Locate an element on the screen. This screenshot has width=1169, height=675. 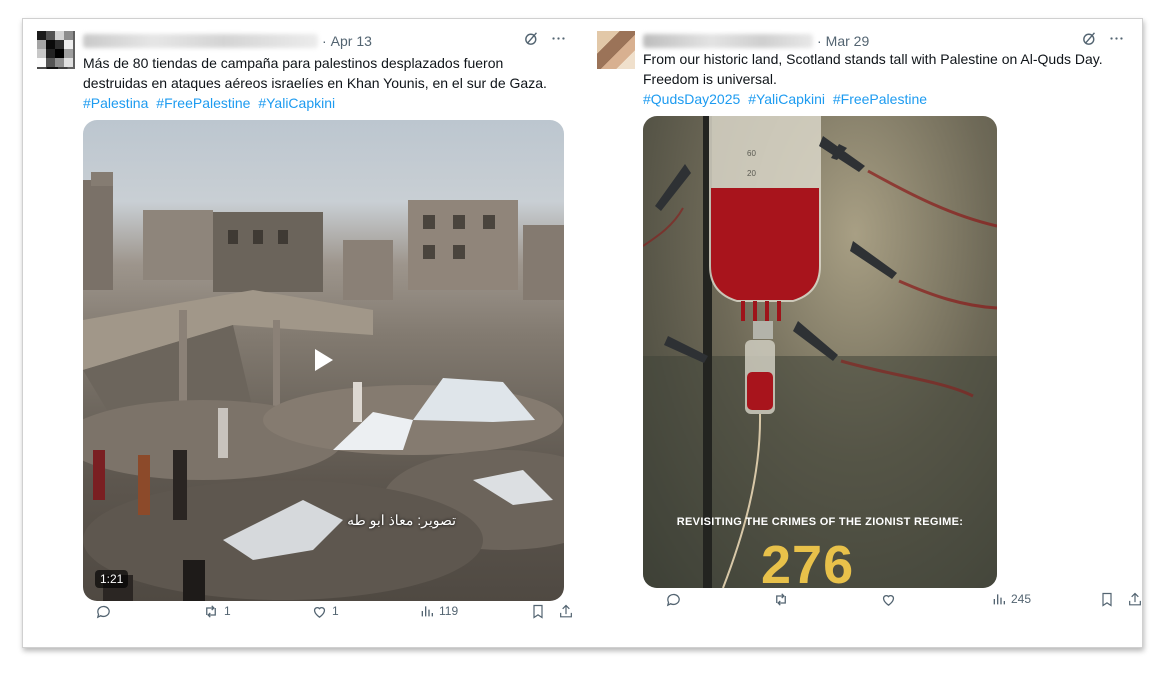
iv-scale-label: 20 is located at coordinates (751, 173).